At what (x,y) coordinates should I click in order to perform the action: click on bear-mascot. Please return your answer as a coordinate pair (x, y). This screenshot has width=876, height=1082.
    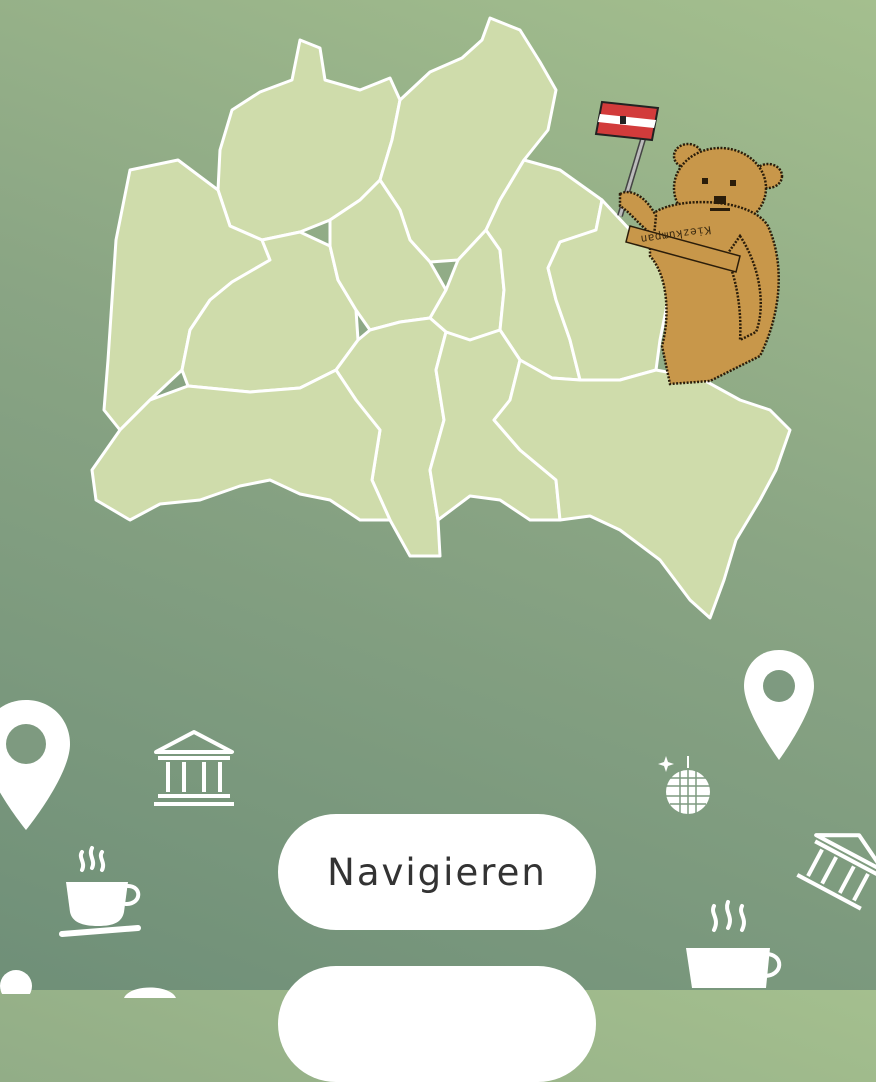
    Looking at the image, I should click on (689, 243).